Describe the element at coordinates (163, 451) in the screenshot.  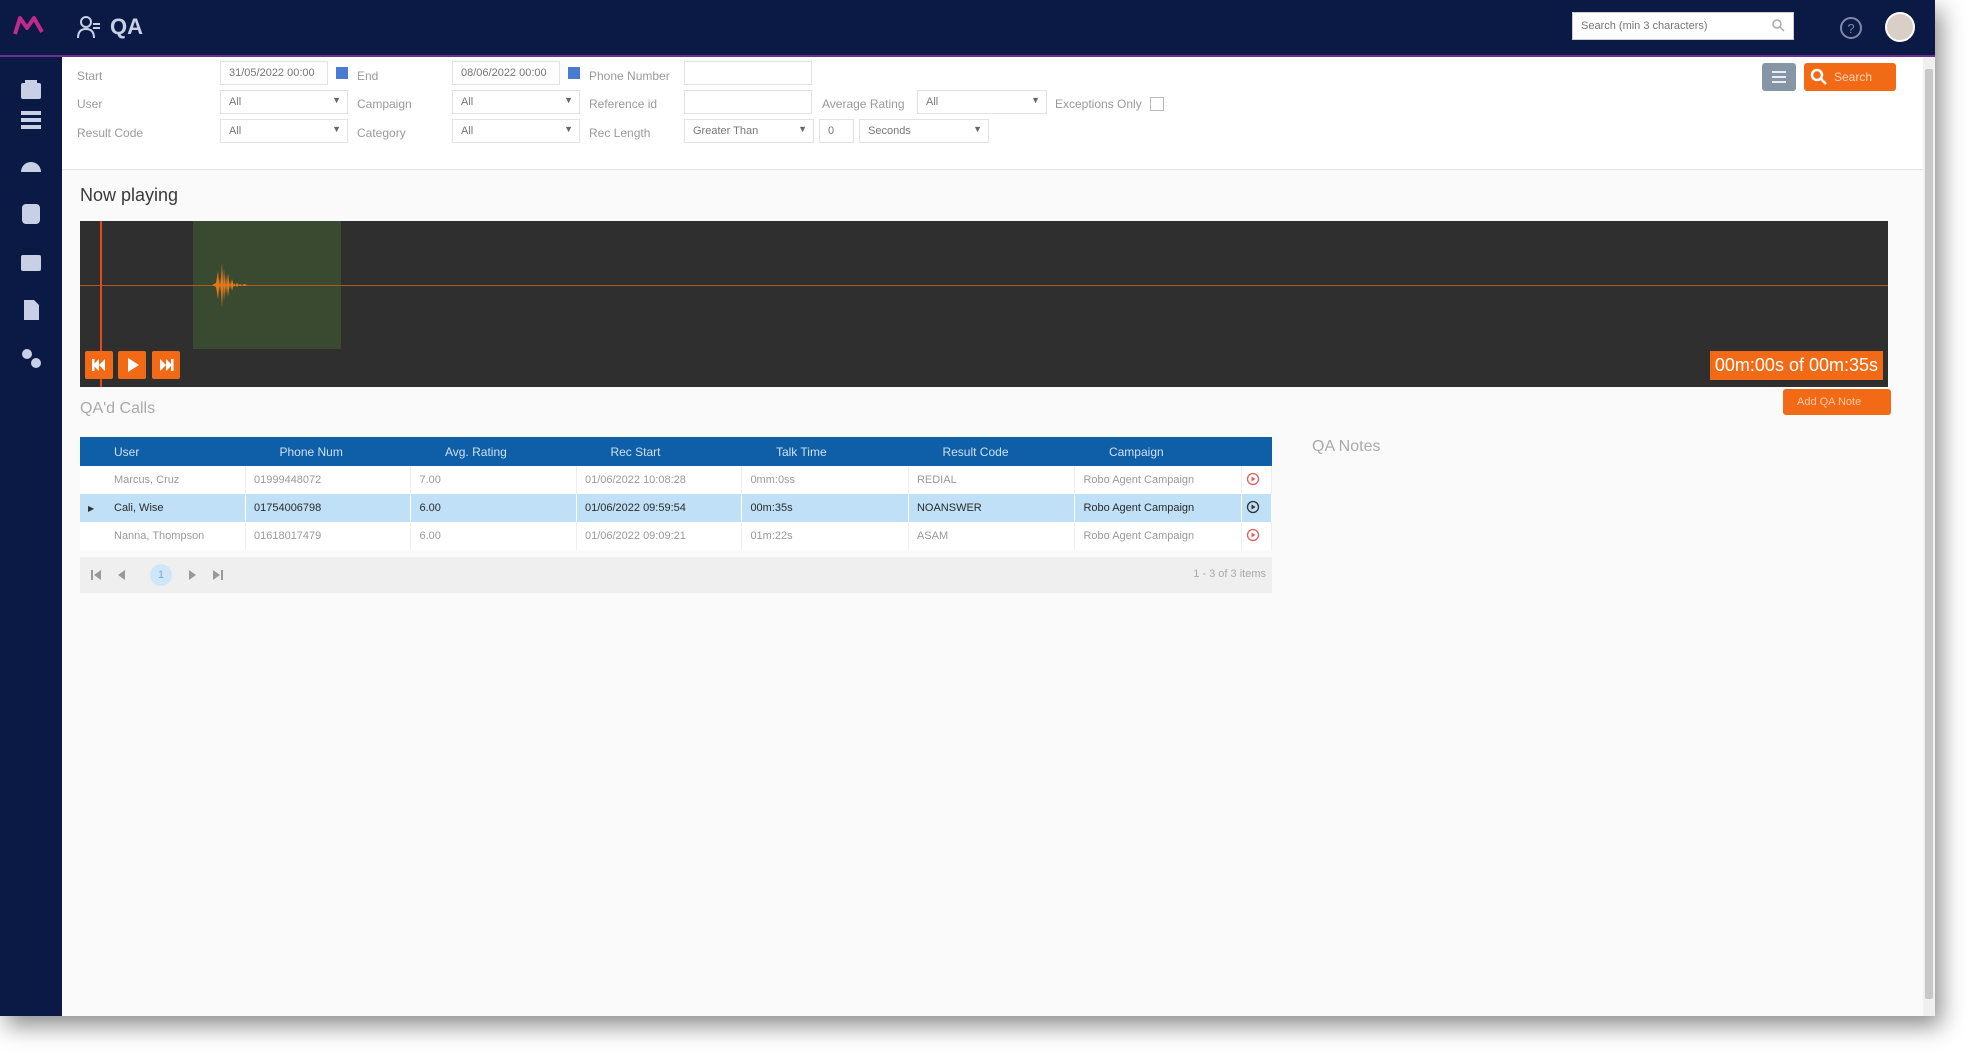
I see `column-header-user: User` at that location.